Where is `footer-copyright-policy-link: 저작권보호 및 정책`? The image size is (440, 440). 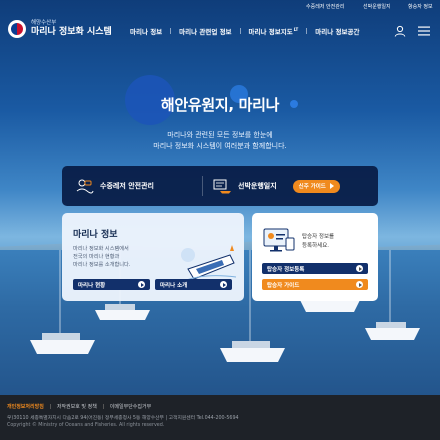
footer-copyright-policy-link: 저작권보호 및 정책 is located at coordinates (77, 406).